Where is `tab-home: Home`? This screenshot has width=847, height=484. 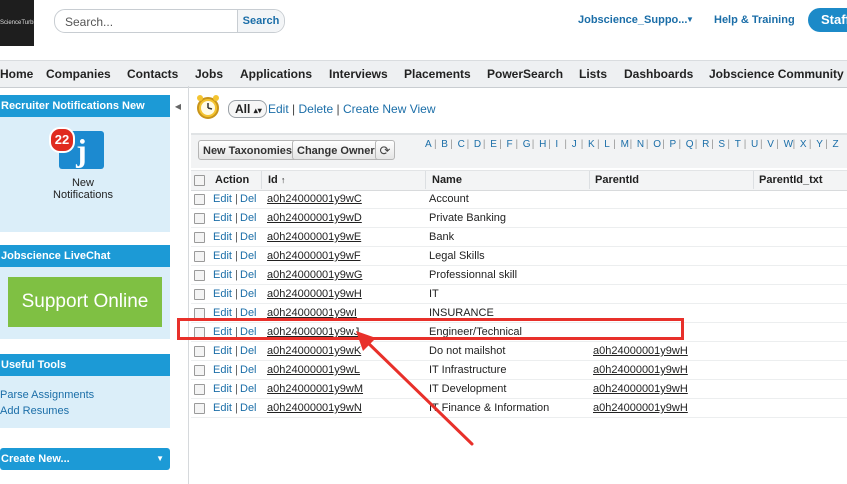 tab-home: Home is located at coordinates (16, 74).